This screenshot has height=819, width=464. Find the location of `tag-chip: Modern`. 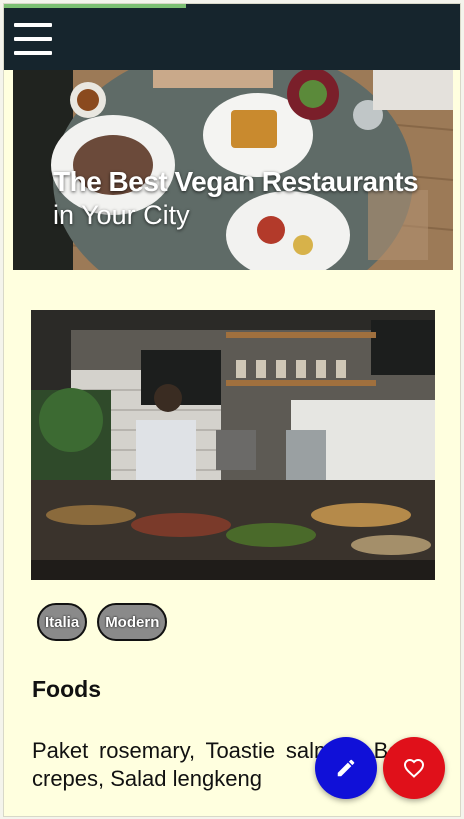

tag-chip: Modern is located at coordinates (132, 622).